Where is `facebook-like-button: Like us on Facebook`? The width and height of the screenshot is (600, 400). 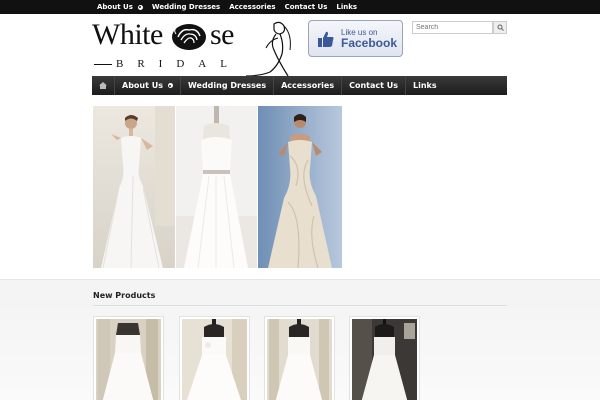 facebook-like-button: Like us on Facebook is located at coordinates (355, 38).